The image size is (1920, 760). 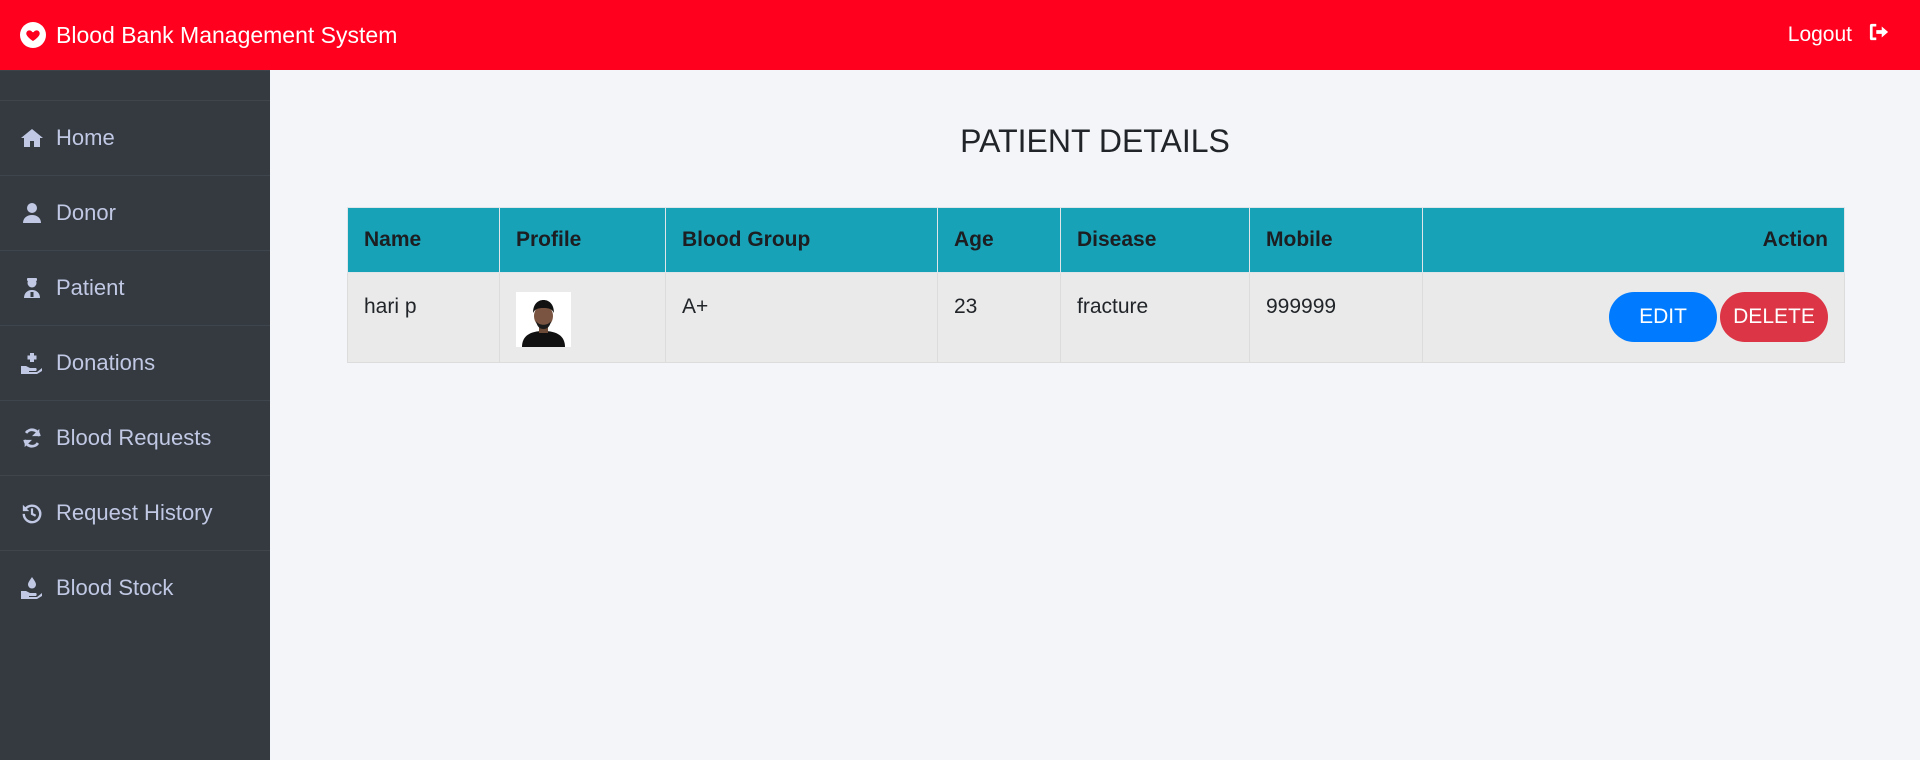 I want to click on sidebar-item-blood-requests: Blood Requests, so click(x=135, y=437).